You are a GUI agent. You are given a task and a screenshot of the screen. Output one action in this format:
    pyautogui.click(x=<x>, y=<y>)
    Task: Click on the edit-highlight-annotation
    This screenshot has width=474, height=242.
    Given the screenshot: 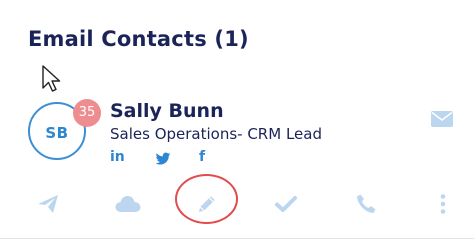 What is the action you would take?
    pyautogui.click(x=206, y=199)
    